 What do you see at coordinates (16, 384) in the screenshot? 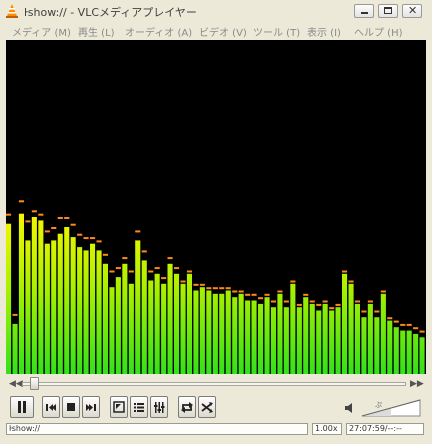
I see `seek-back-icon: ◀◀` at bounding box center [16, 384].